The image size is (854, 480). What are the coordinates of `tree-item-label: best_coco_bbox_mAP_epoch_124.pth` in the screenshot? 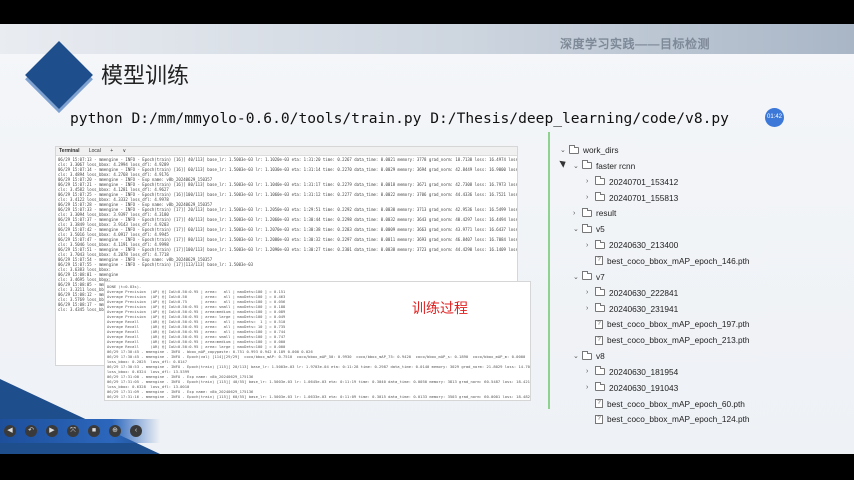 It's located at (678, 419).